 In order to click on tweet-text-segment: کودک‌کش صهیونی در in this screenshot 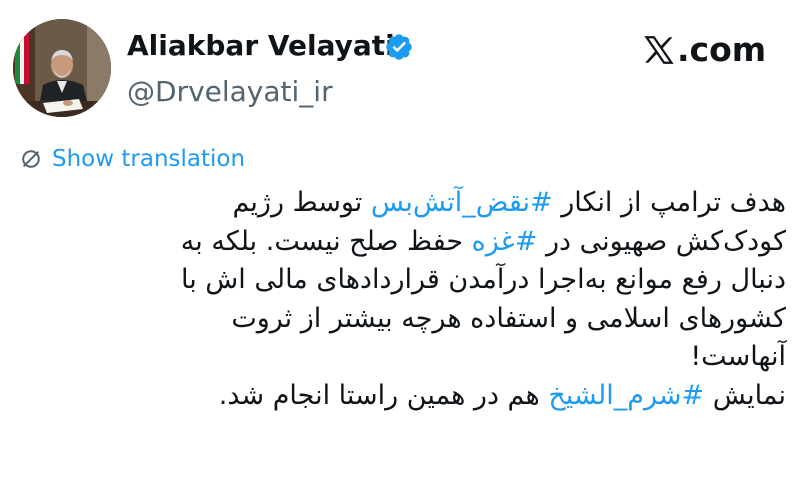, I will do `click(661, 241)`.